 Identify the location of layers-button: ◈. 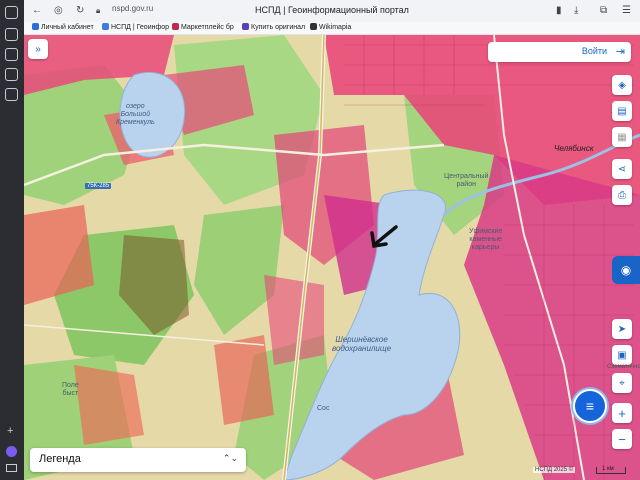
(622, 85).